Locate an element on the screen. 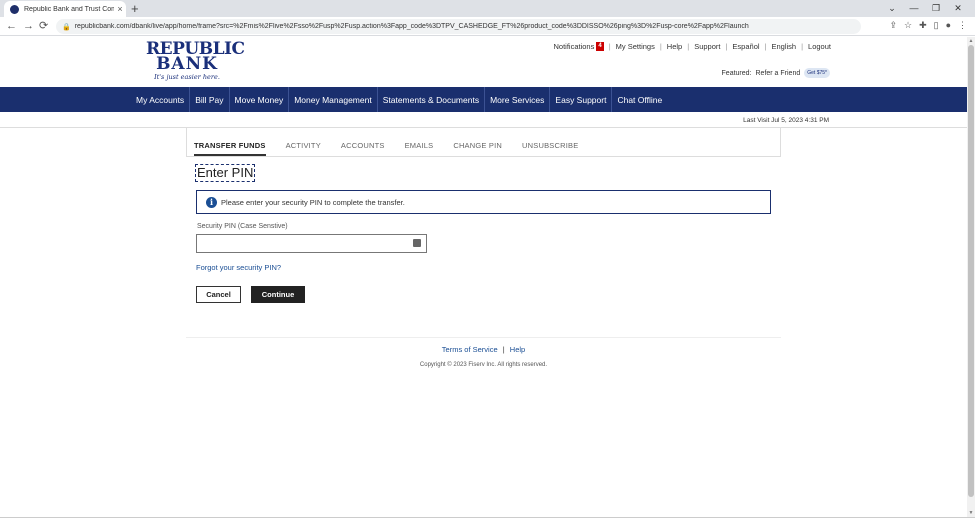  footer-links: Terms of Service | Help is located at coordinates (483, 349).